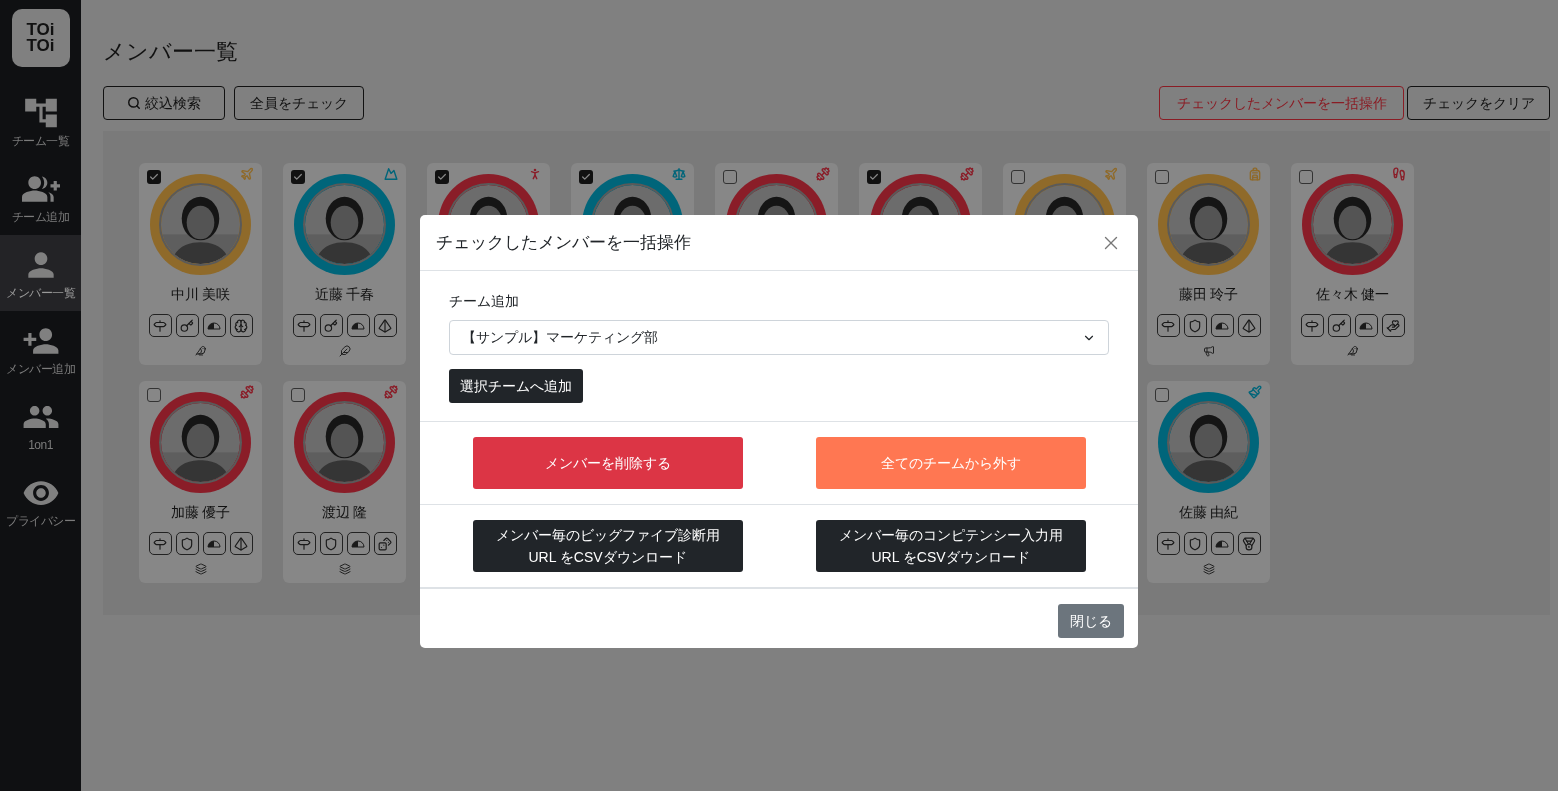 The width and height of the screenshot is (1558, 791). I want to click on member-card: 渡辺 隆, so click(344, 482).